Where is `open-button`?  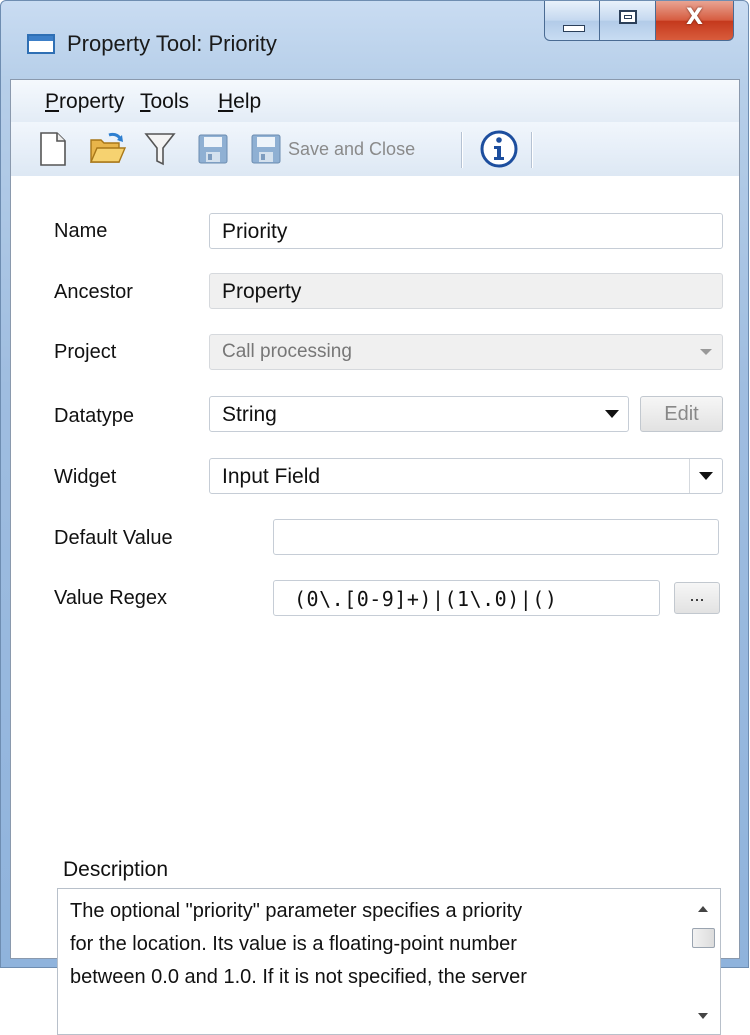 open-button is located at coordinates (108, 149).